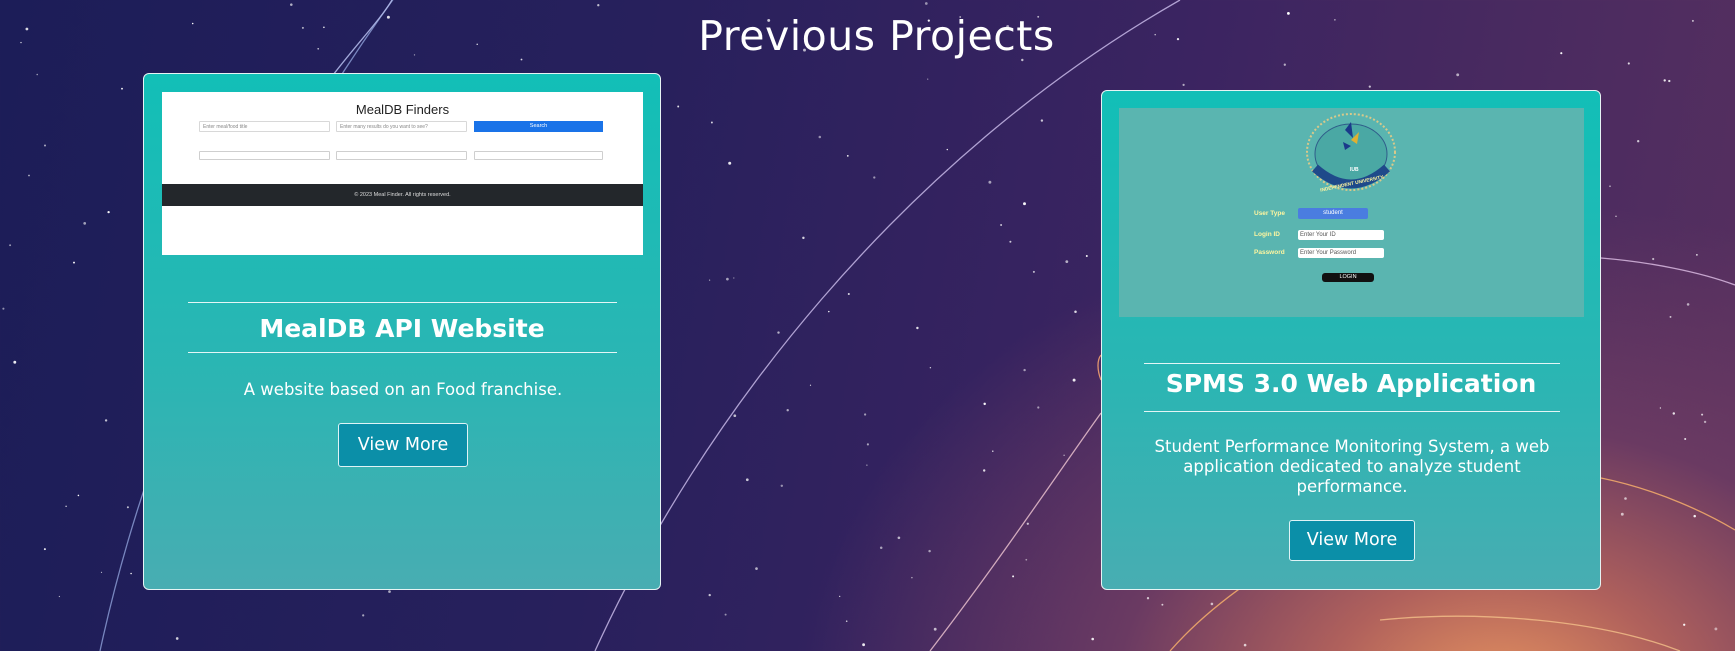 The image size is (1735, 651). What do you see at coordinates (402, 109) in the screenshot?
I see `mealdb-site-title: MealDB Finders` at bounding box center [402, 109].